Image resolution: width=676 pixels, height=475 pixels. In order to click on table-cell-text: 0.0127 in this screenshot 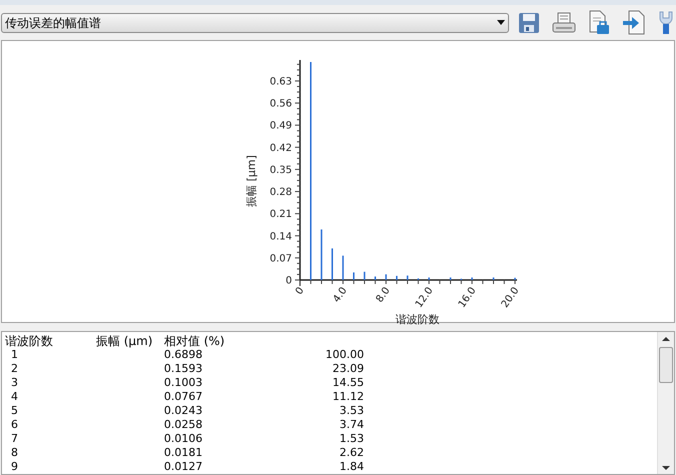, I will do `click(184, 466)`.